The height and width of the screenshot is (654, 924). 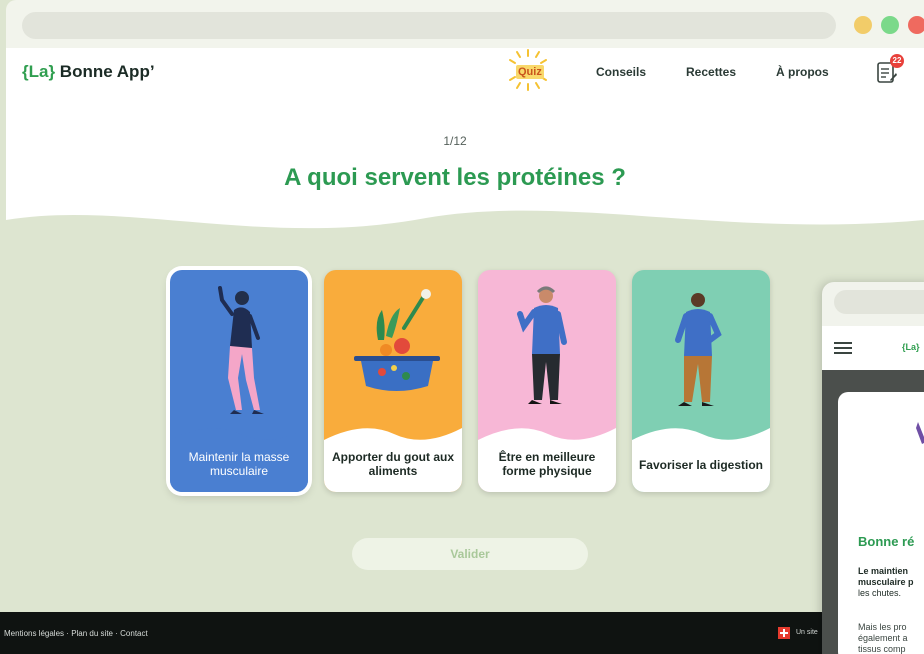 I want to click on browser-toolbar, so click(x=465, y=24).